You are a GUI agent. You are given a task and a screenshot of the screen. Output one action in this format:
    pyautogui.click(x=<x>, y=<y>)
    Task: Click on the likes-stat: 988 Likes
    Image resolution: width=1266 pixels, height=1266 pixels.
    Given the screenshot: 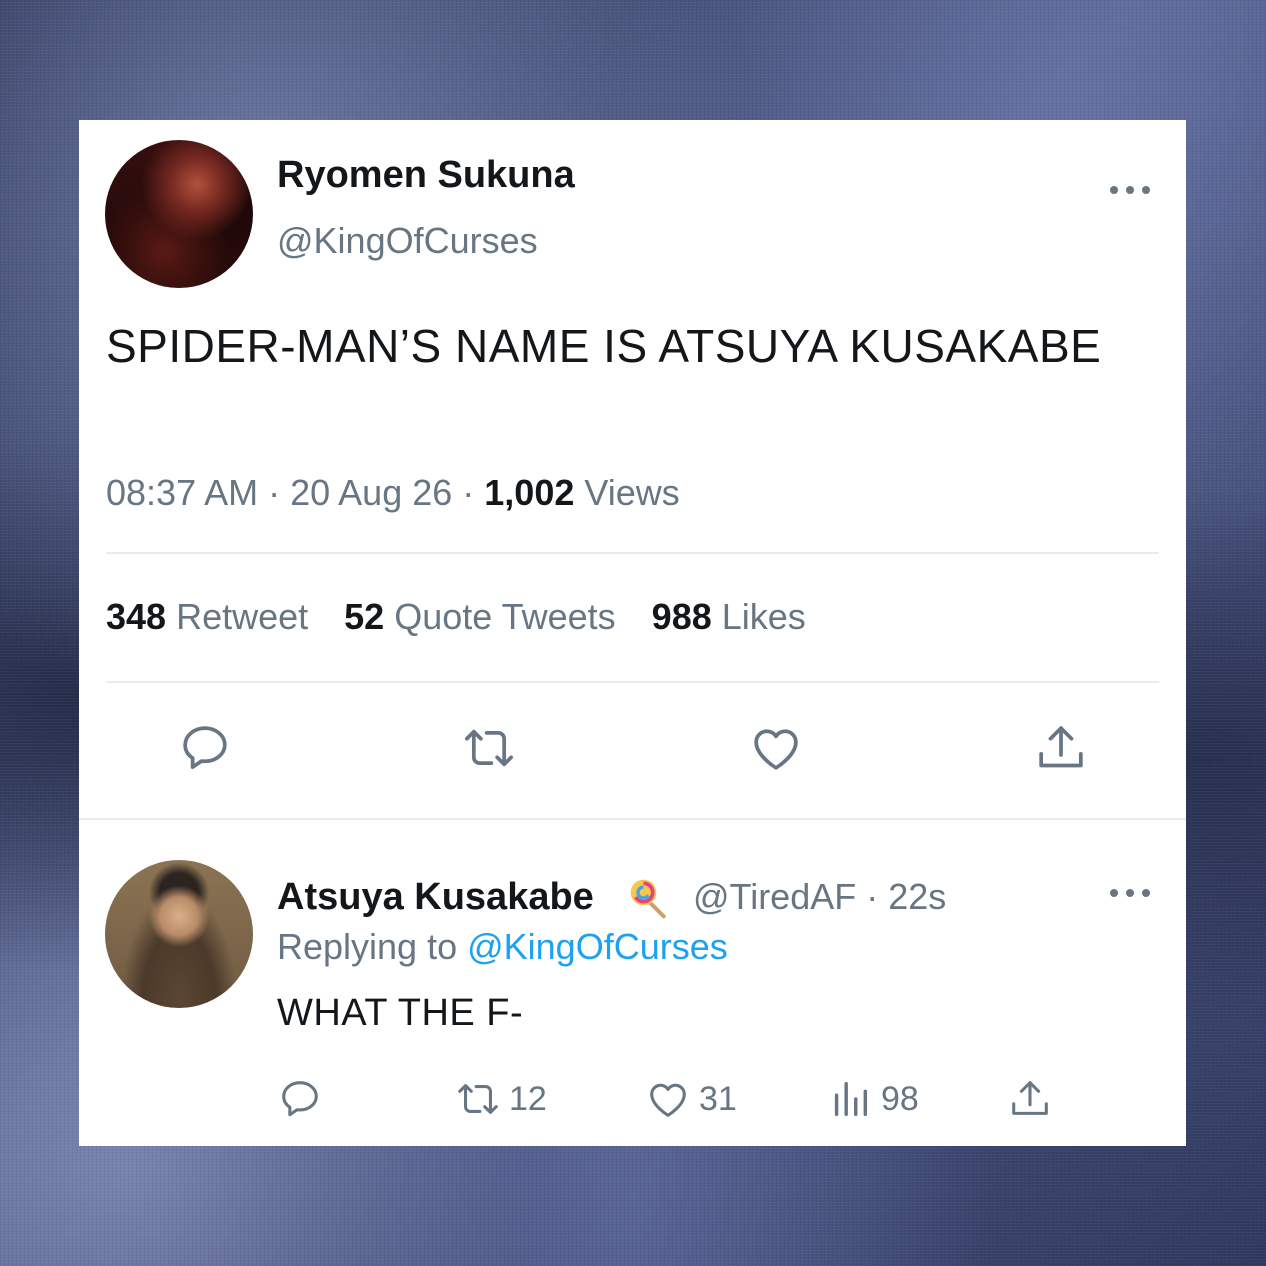 What is the action you would take?
    pyautogui.click(x=729, y=616)
    